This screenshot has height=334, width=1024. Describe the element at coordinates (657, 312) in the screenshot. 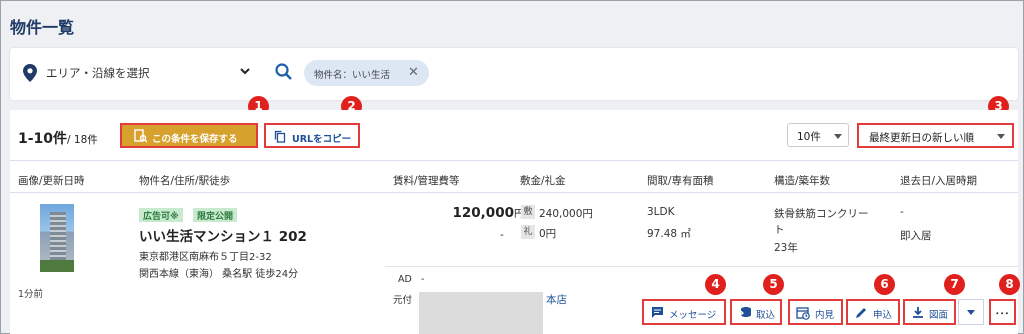

I see `message-icon` at that location.